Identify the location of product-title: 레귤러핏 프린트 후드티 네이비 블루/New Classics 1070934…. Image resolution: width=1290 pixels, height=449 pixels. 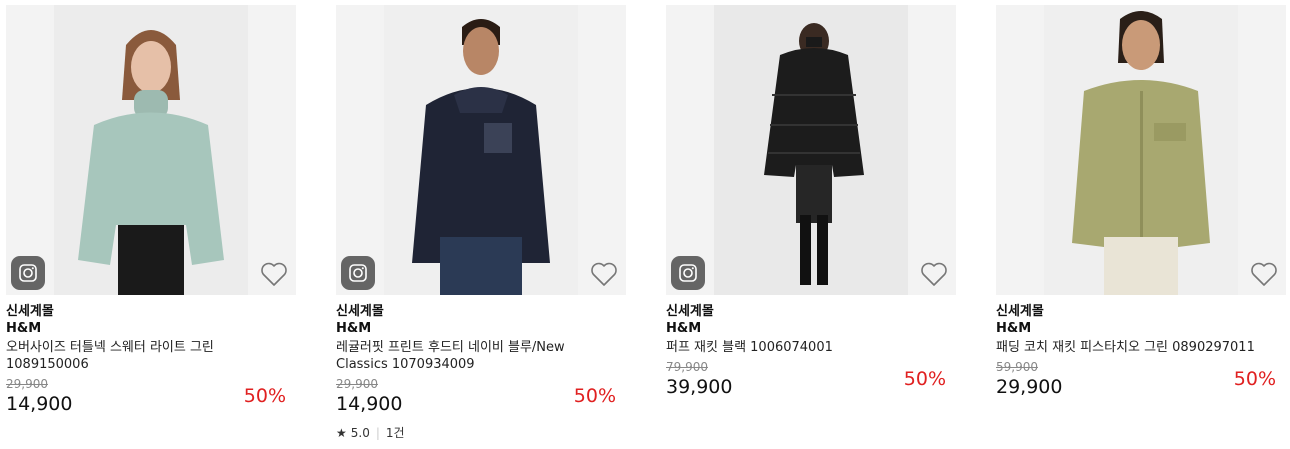
(468, 356).